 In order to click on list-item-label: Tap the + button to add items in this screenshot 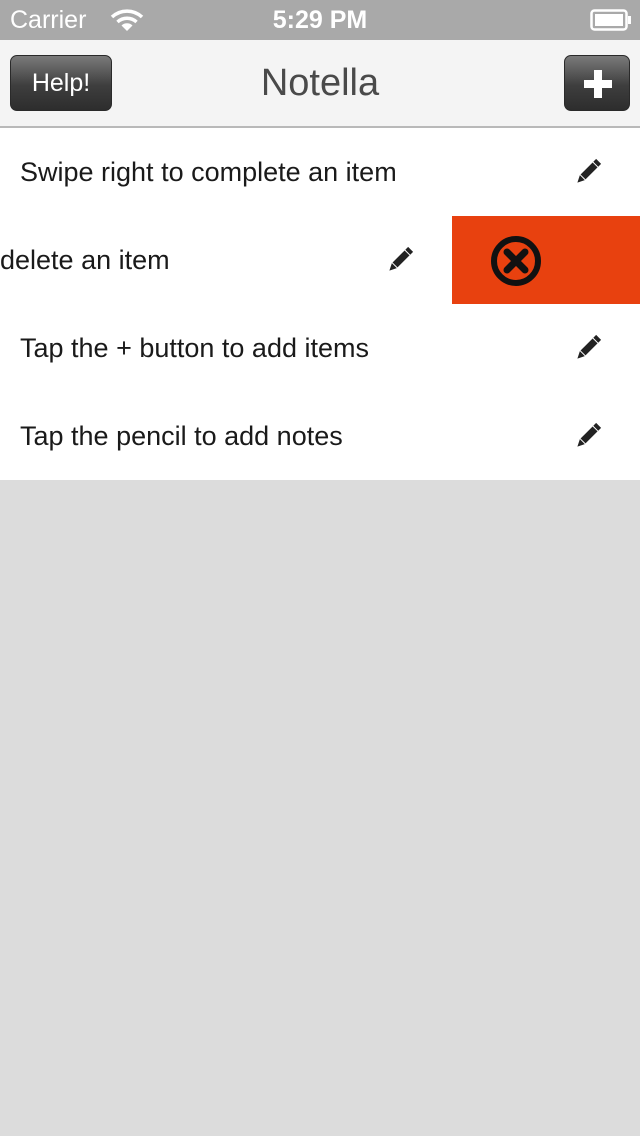, I will do `click(194, 348)`.